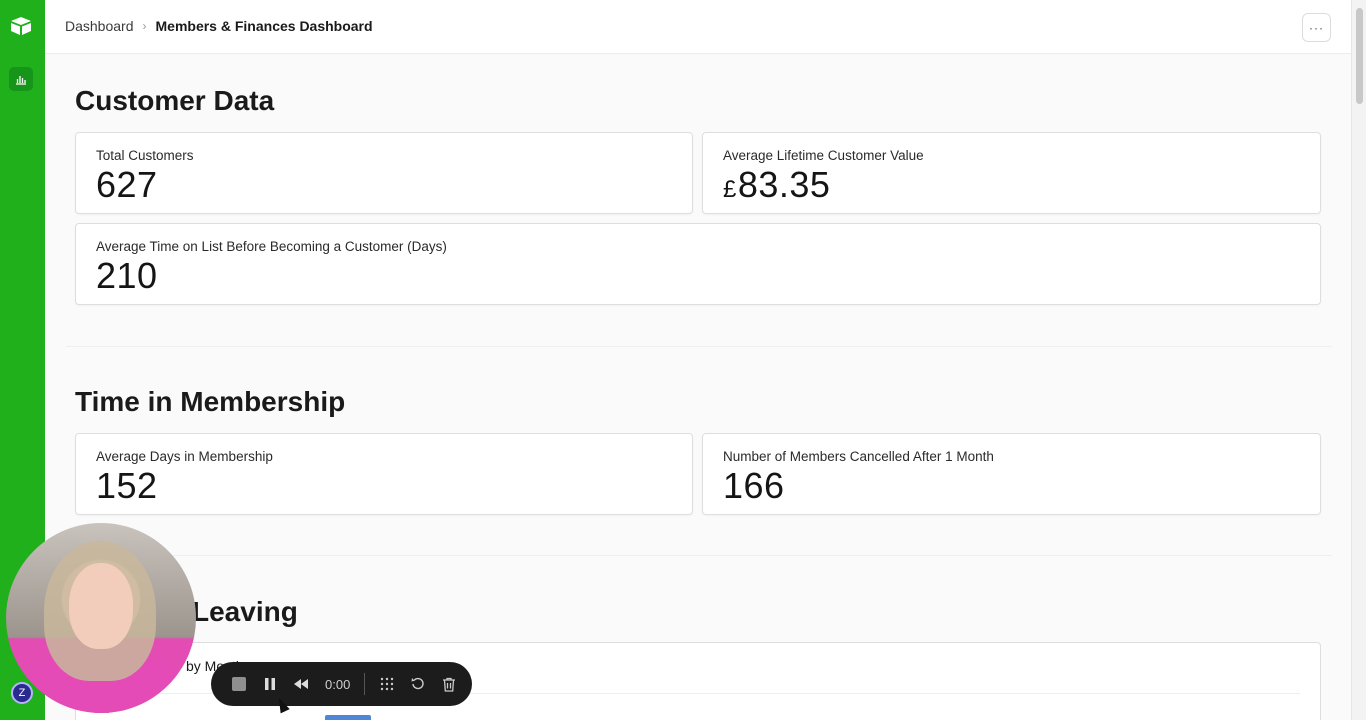  I want to click on breadcrumb-current-page: Members & Finances Dashboard, so click(264, 26).